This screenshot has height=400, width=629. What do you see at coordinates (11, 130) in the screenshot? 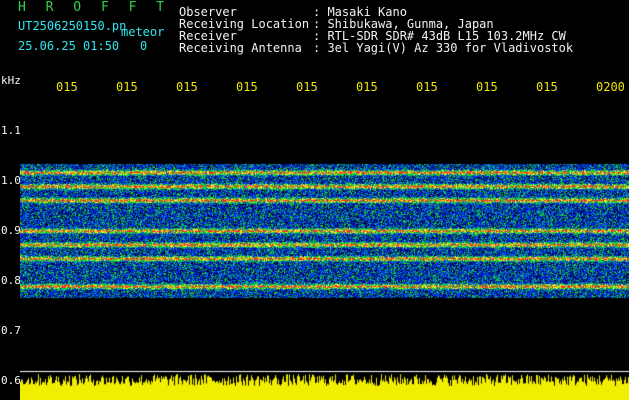
I see `y-tick-label: 1.1` at bounding box center [11, 130].